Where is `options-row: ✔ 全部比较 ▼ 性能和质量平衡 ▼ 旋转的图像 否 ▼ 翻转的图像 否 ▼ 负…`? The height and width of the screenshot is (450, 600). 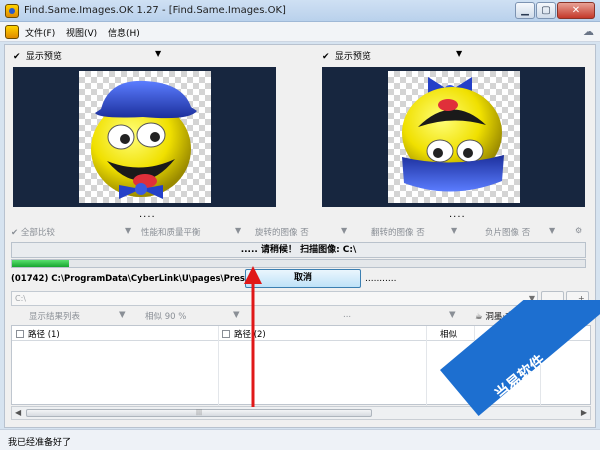 options-row: ✔ 全部比较 ▼ 性能和质量平衡 ▼ 旋转的图像 否 ▼ 翻转的图像 否 ▼ 负… is located at coordinates (300, 232).